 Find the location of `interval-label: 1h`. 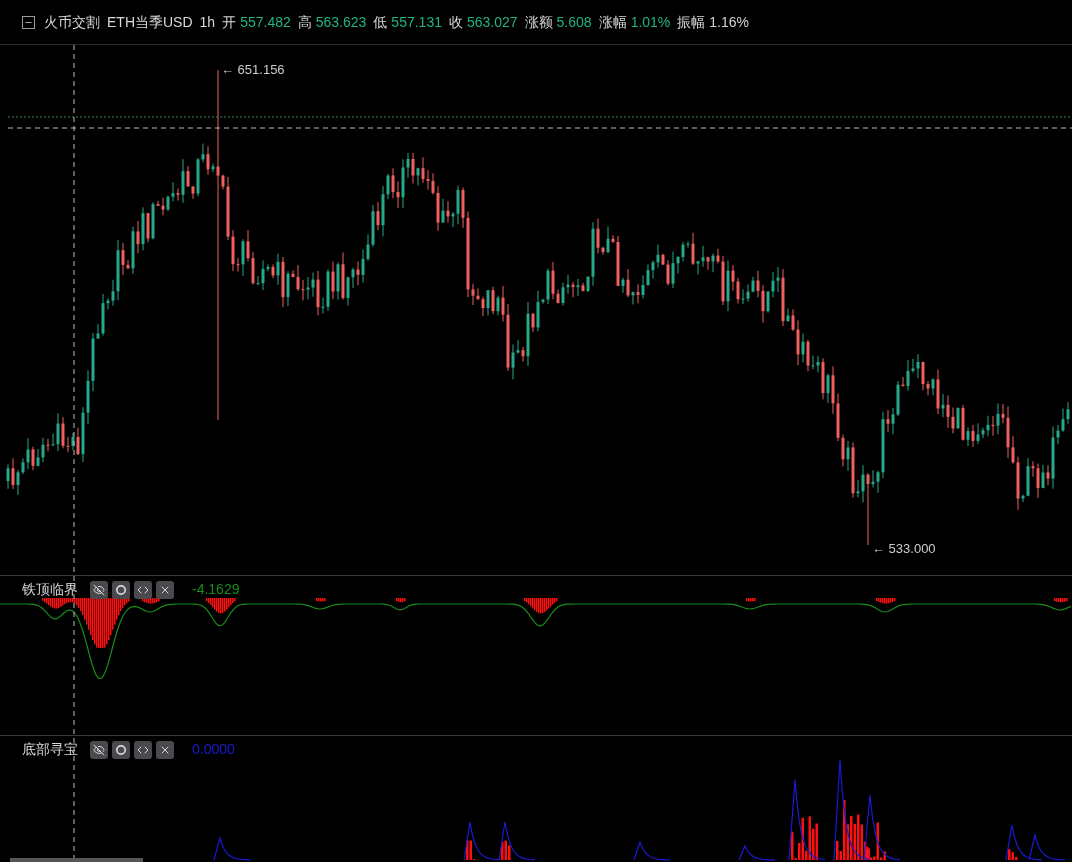

interval-label: 1h is located at coordinates (207, 22).